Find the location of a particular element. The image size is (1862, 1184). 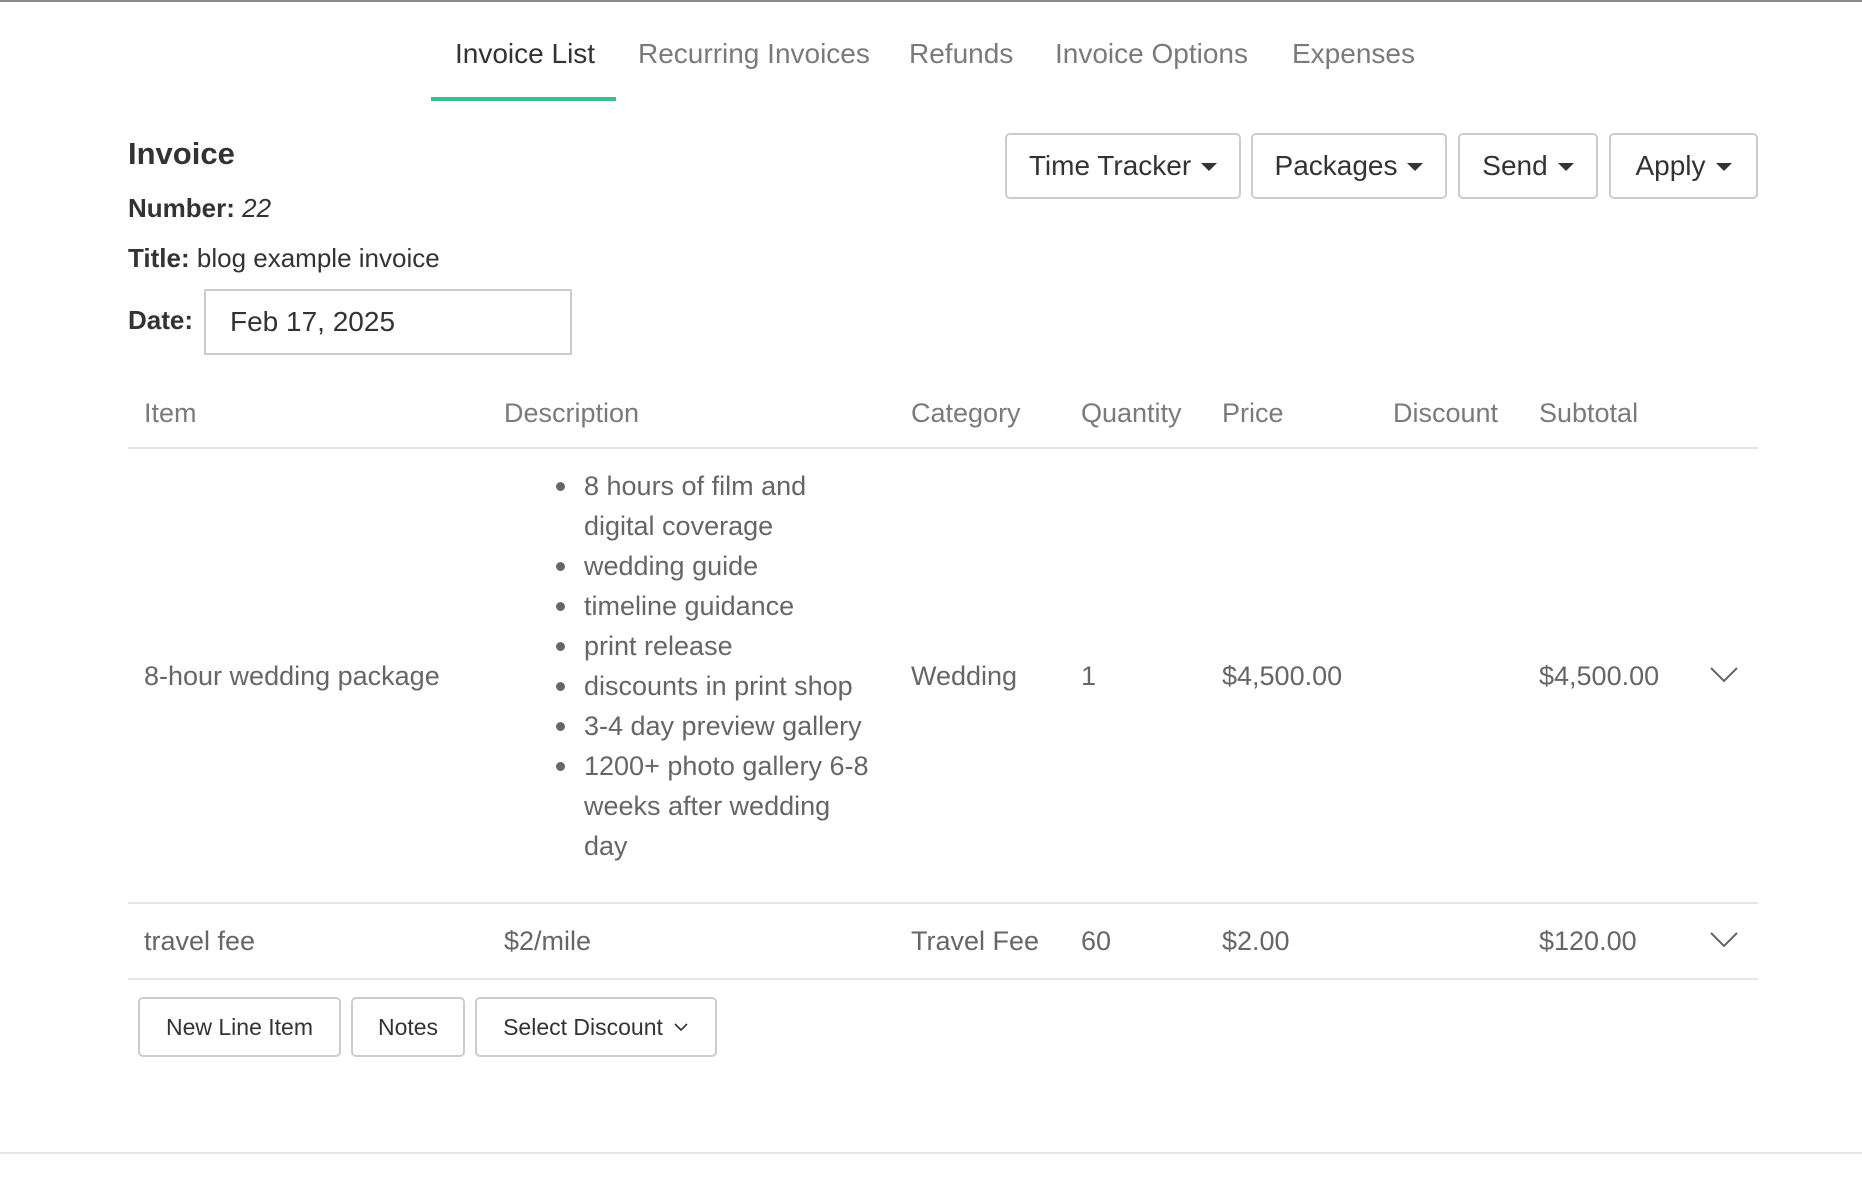

tab-invoice-list: Invoice List is located at coordinates (525, 54).